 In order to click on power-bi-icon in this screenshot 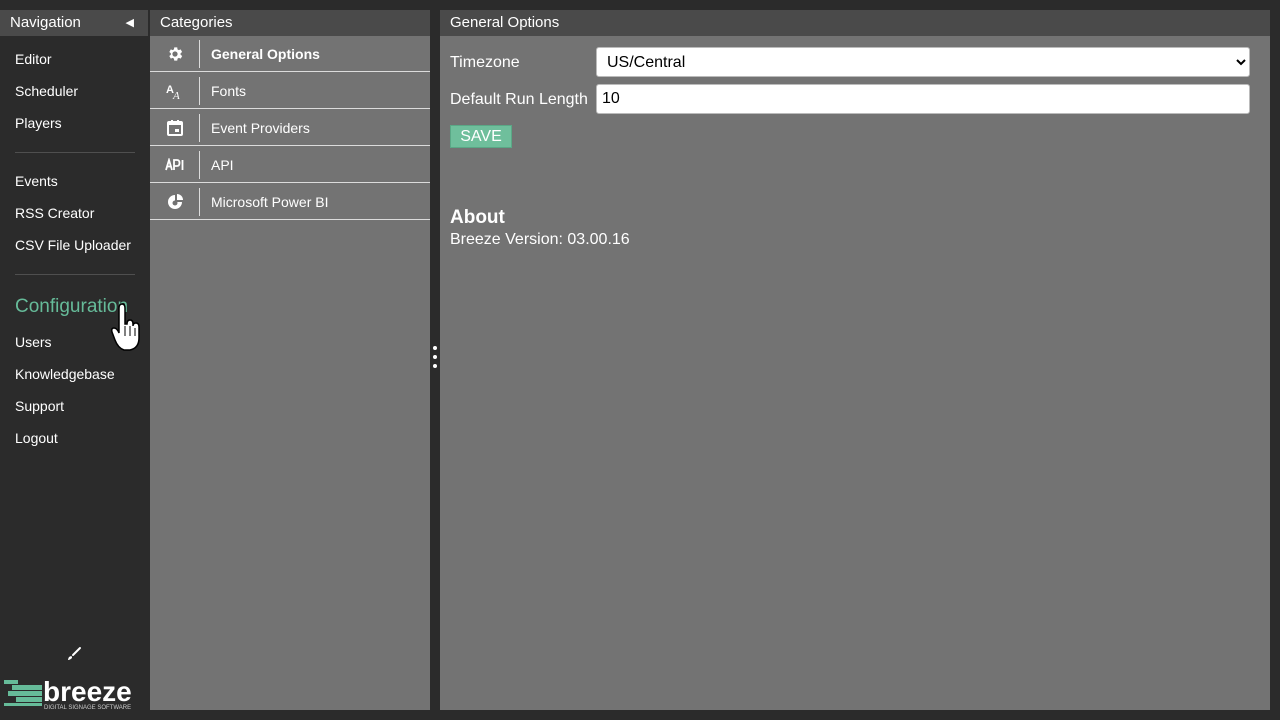, I will do `click(175, 201)`.